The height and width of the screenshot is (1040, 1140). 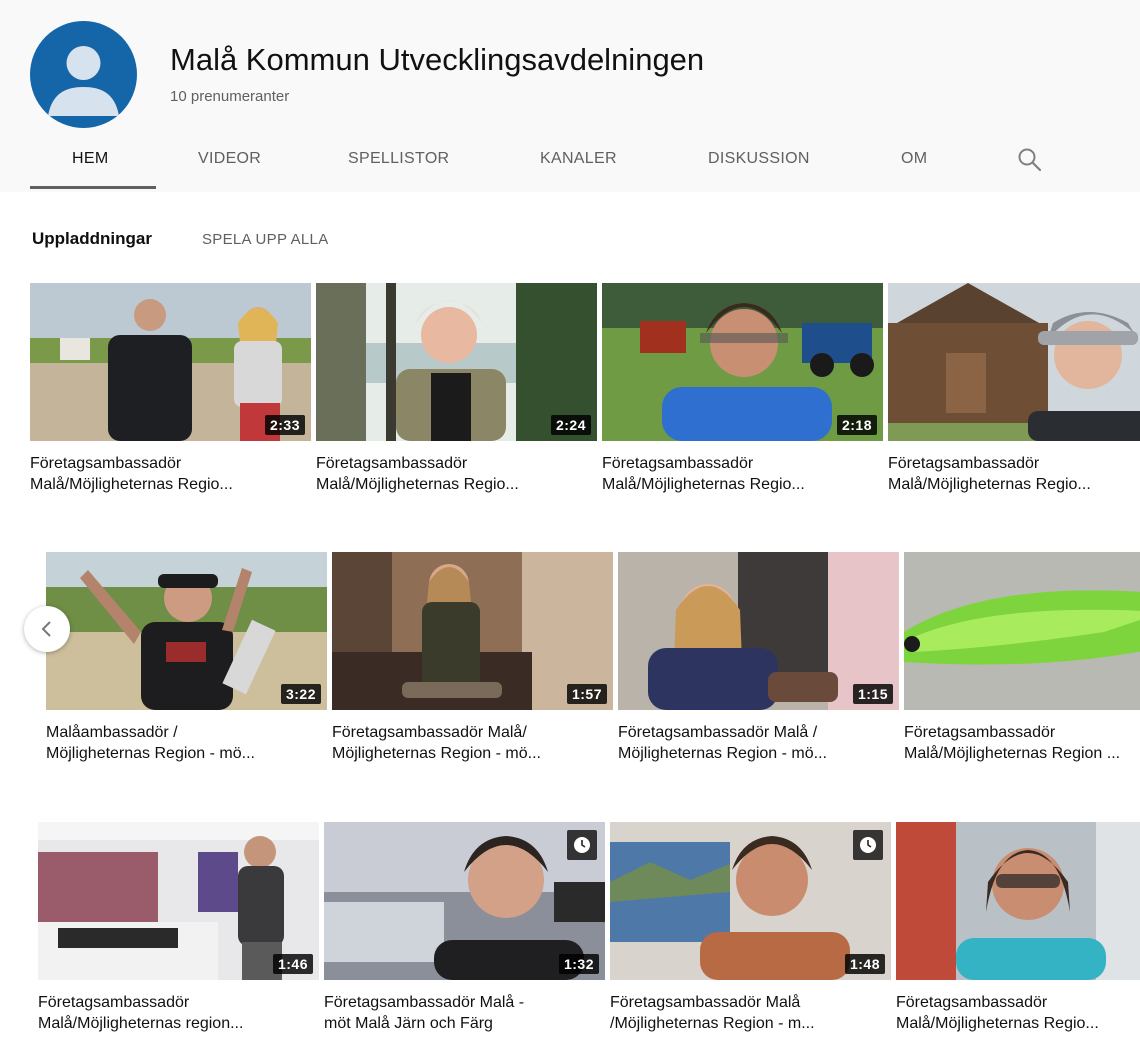 What do you see at coordinates (300, 694) in the screenshot?
I see `video-duration: 3:22` at bounding box center [300, 694].